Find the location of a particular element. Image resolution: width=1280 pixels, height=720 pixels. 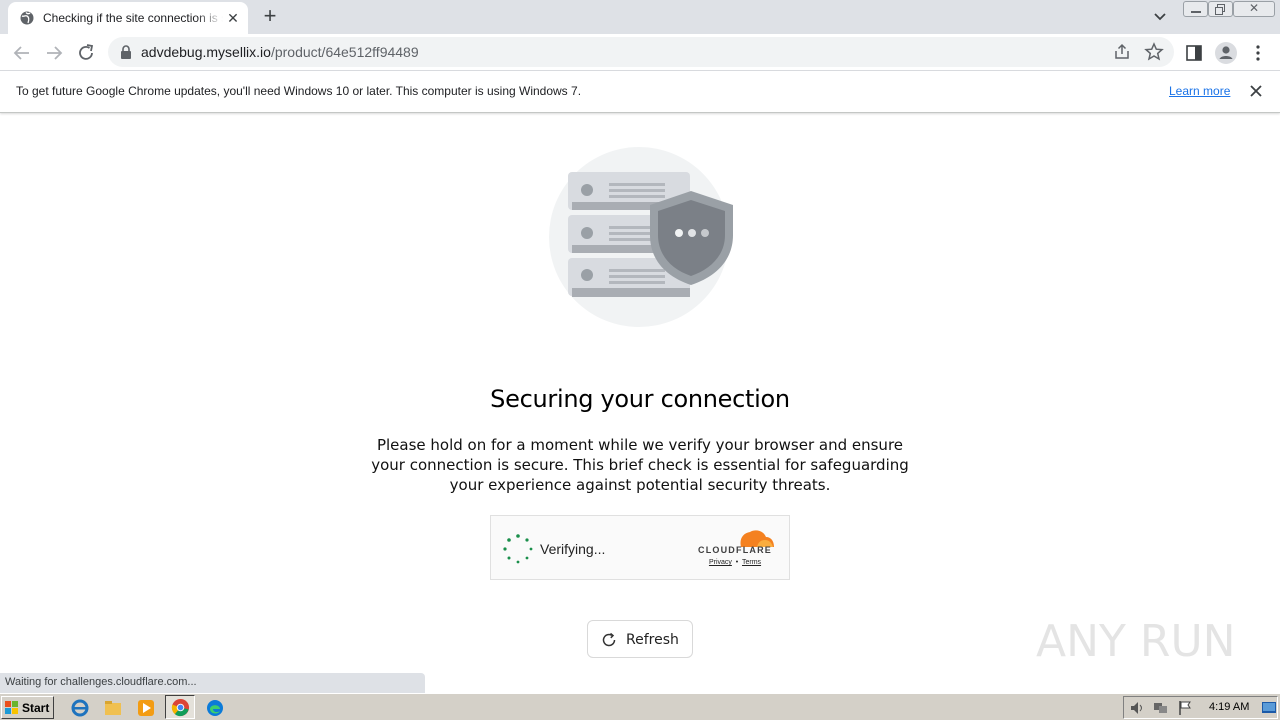

restore-button is located at coordinates (1220, 9).